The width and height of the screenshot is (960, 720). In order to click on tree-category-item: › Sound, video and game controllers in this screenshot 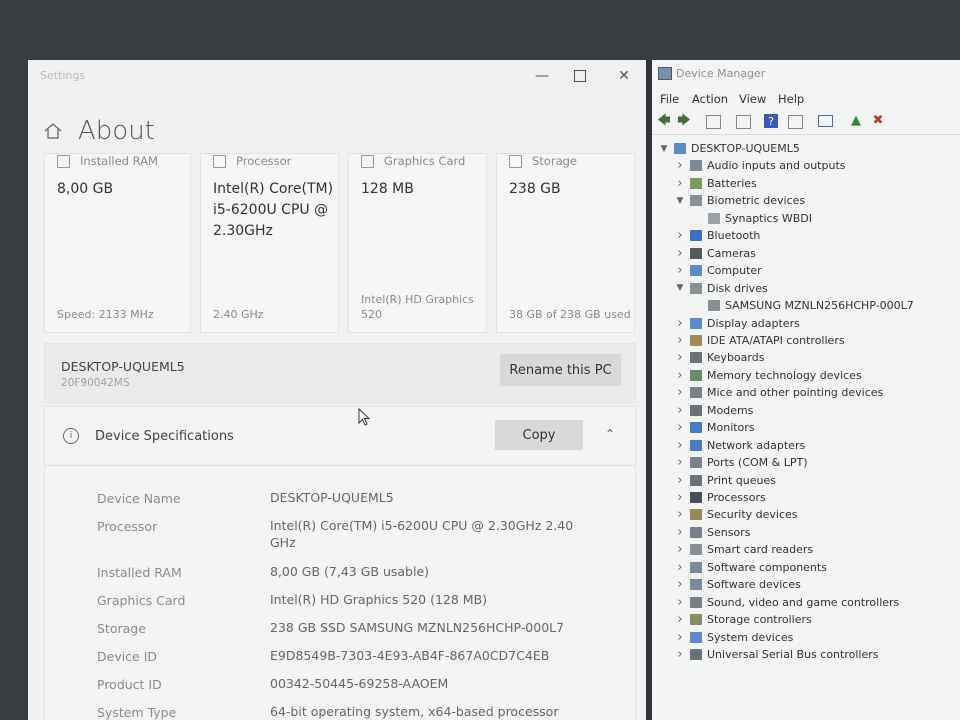, I will do `click(786, 602)`.